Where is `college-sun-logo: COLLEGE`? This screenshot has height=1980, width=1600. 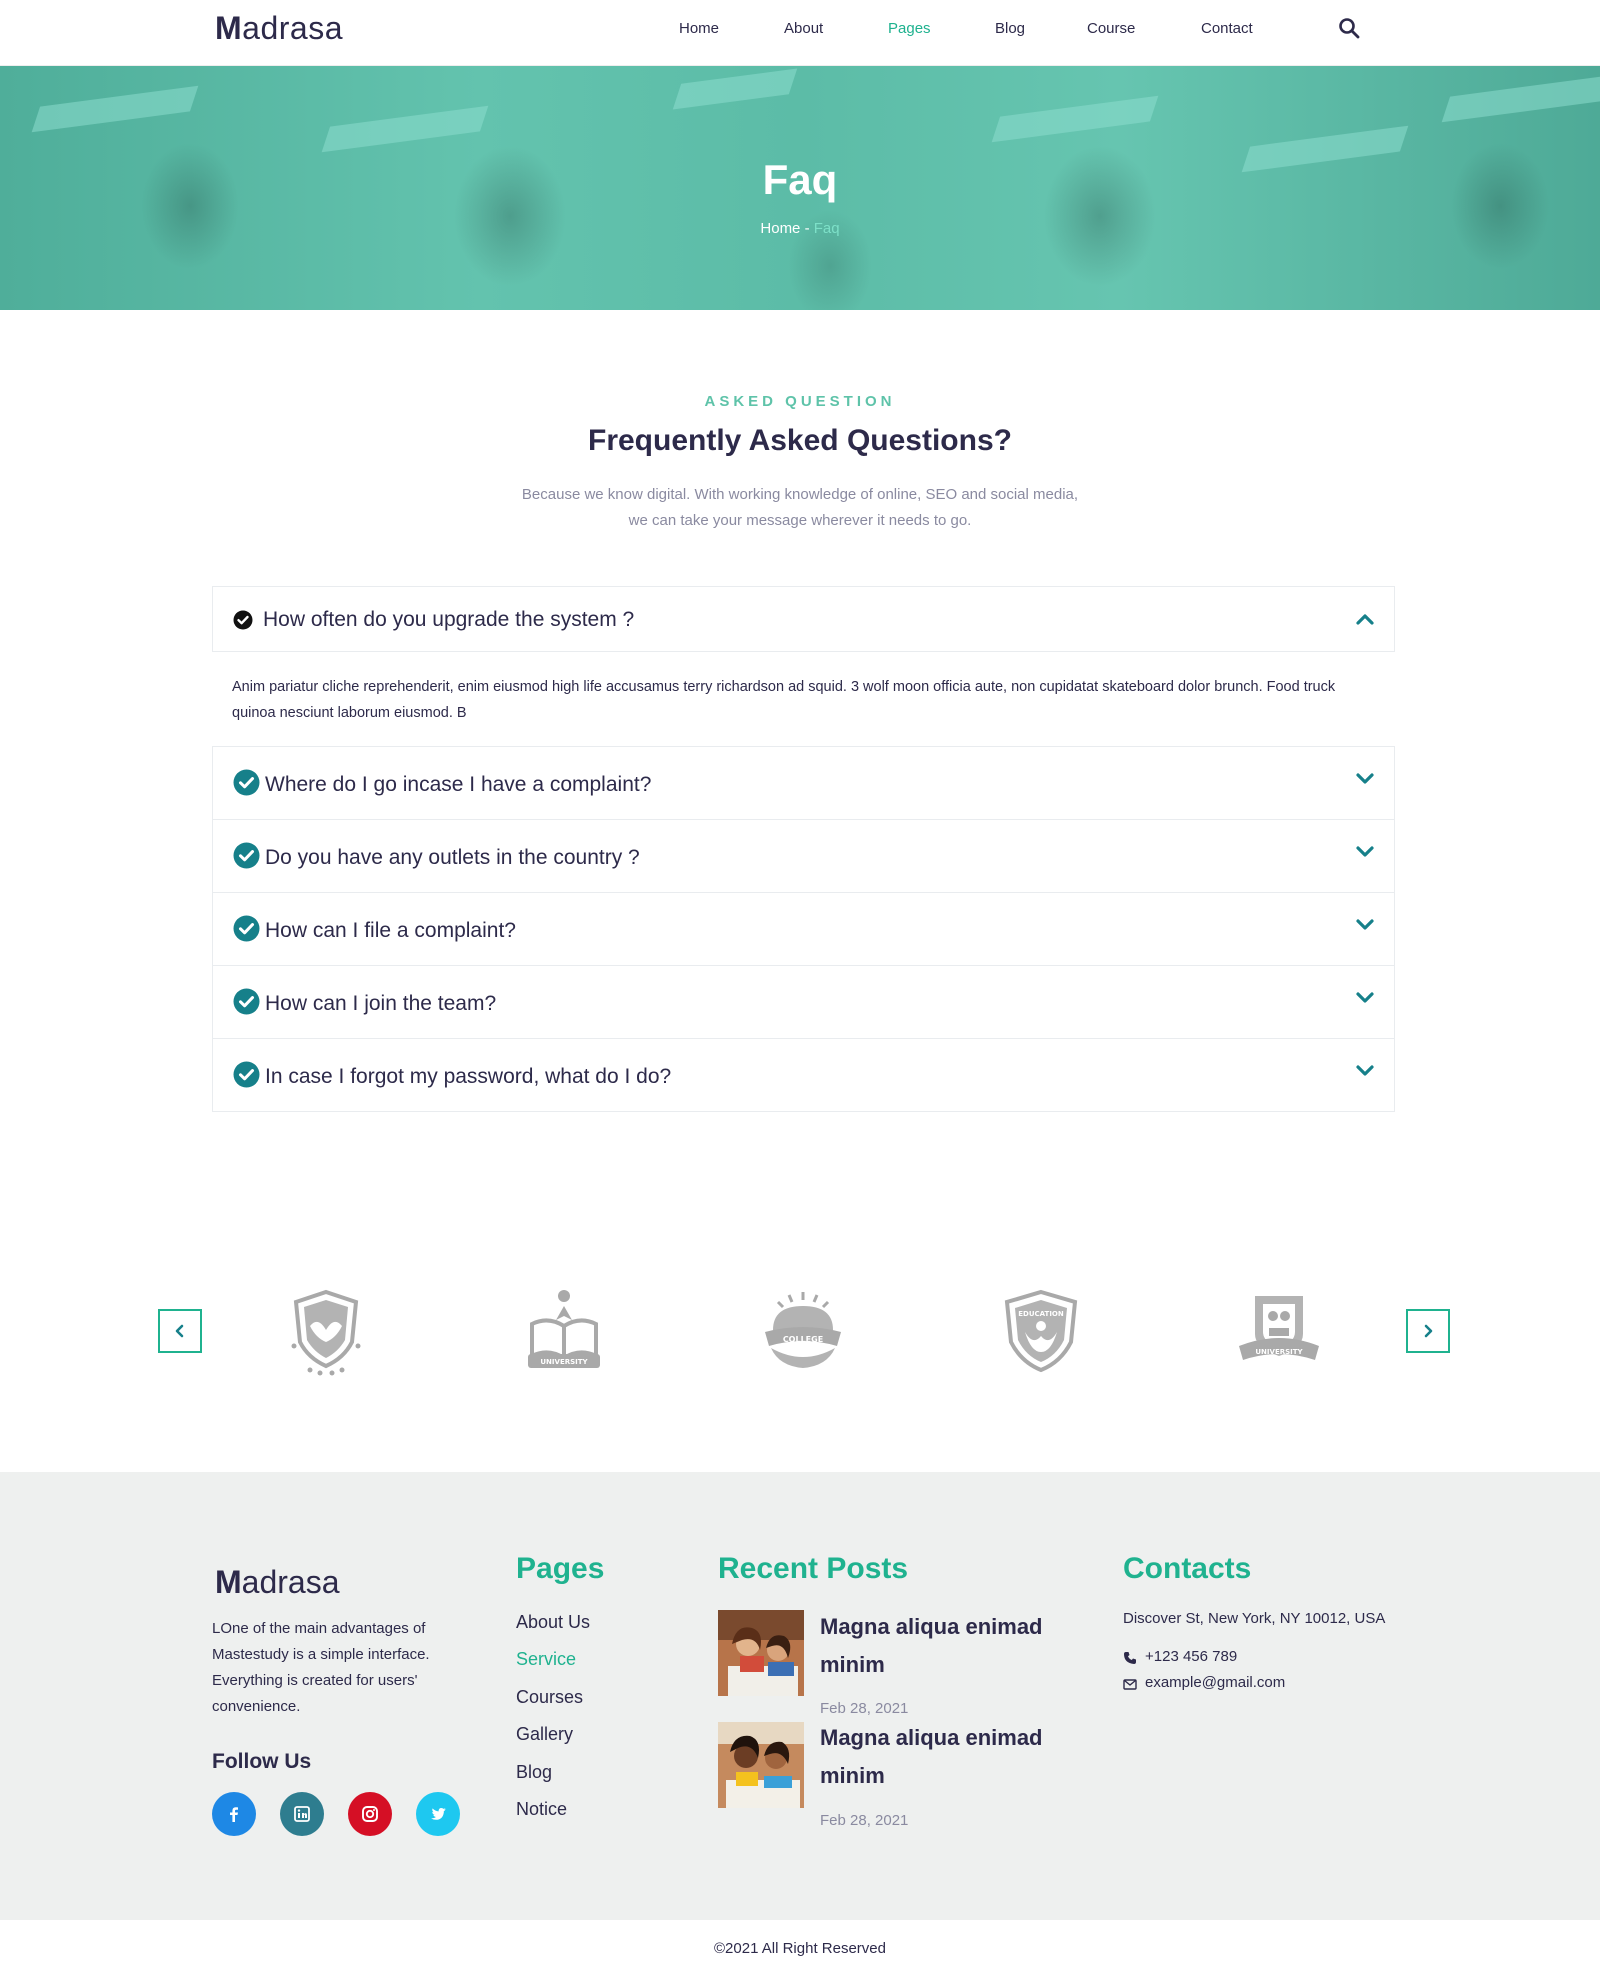
college-sun-logo: COLLEGE is located at coordinates (803, 1332).